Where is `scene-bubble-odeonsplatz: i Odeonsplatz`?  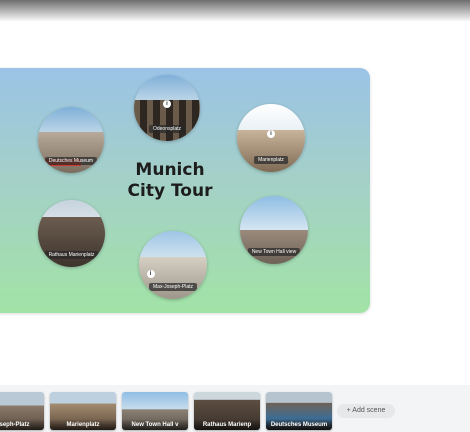 scene-bubble-odeonsplatz: i Odeonsplatz is located at coordinates (167, 108).